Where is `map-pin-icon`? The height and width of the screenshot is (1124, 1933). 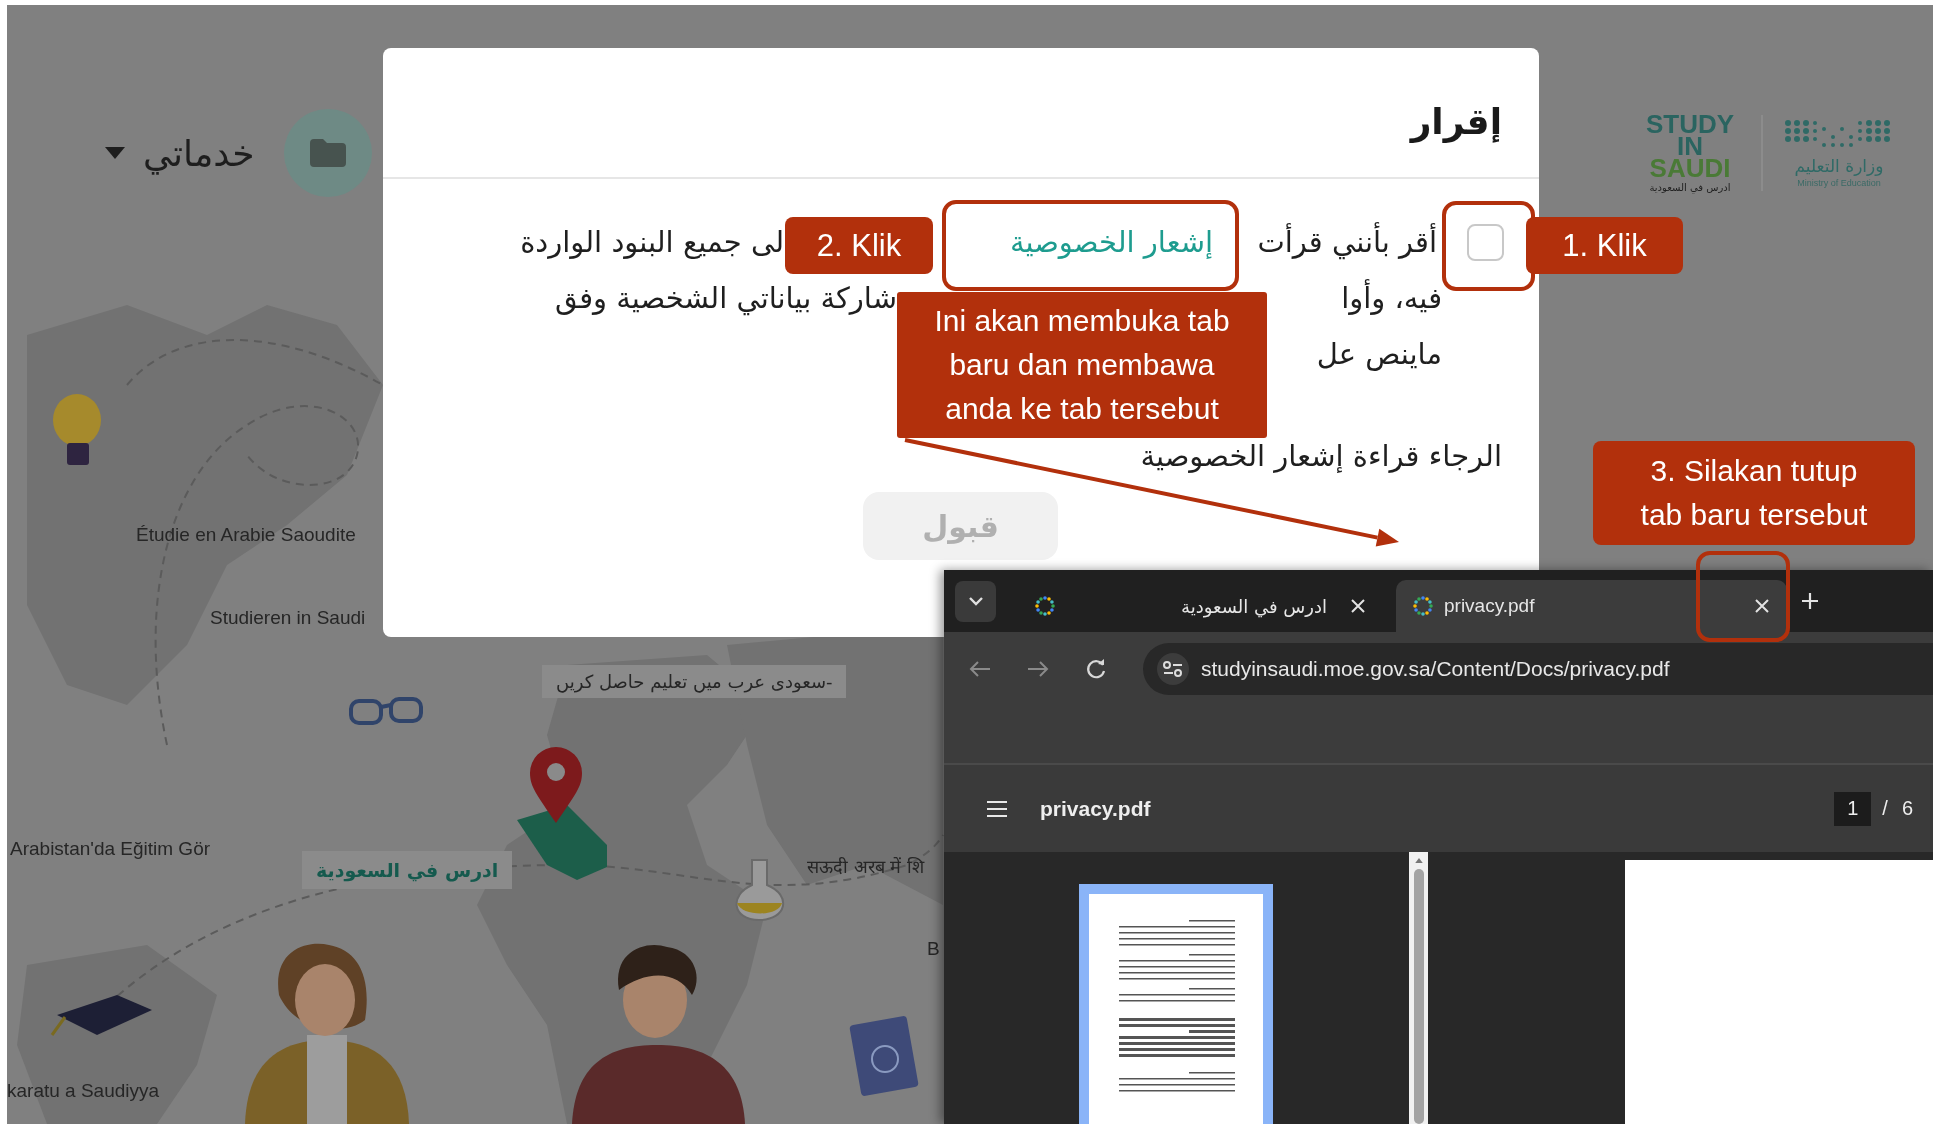
map-pin-icon is located at coordinates (556, 785).